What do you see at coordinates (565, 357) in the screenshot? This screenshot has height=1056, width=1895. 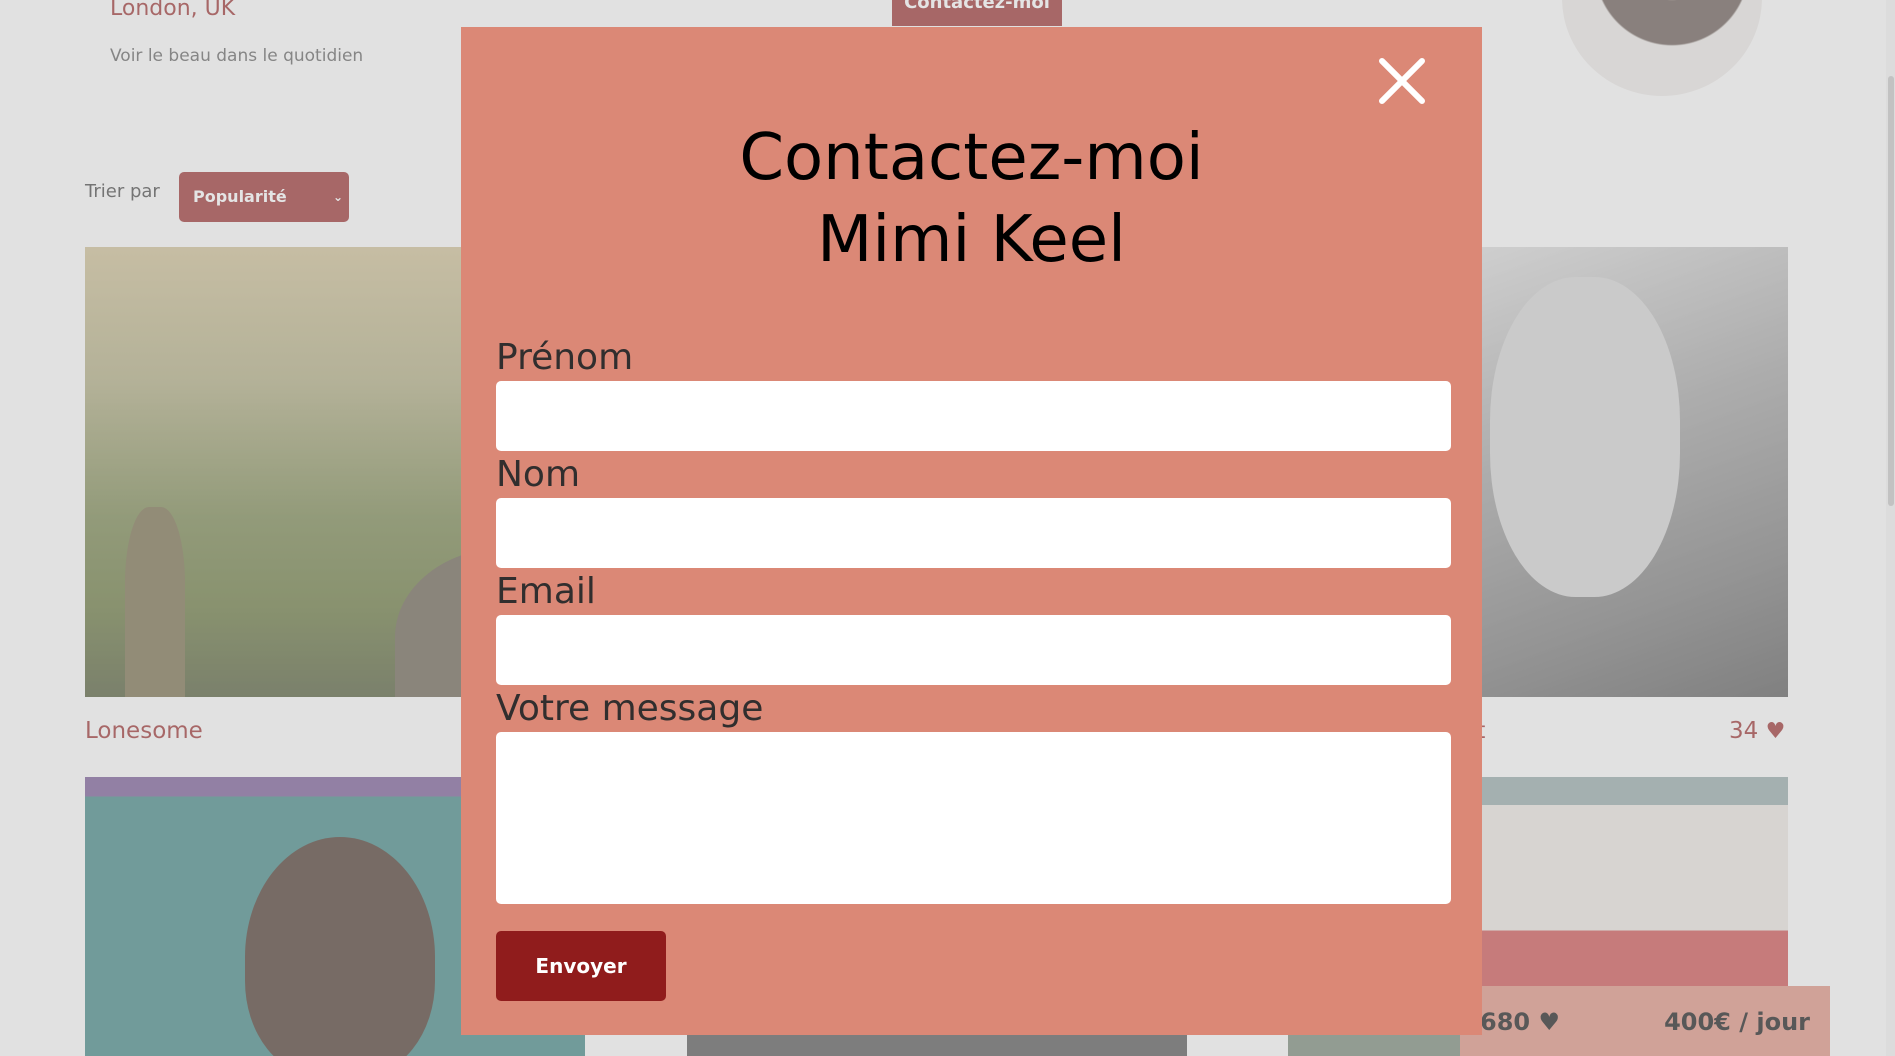 I see `first-name-label: Prénom` at bounding box center [565, 357].